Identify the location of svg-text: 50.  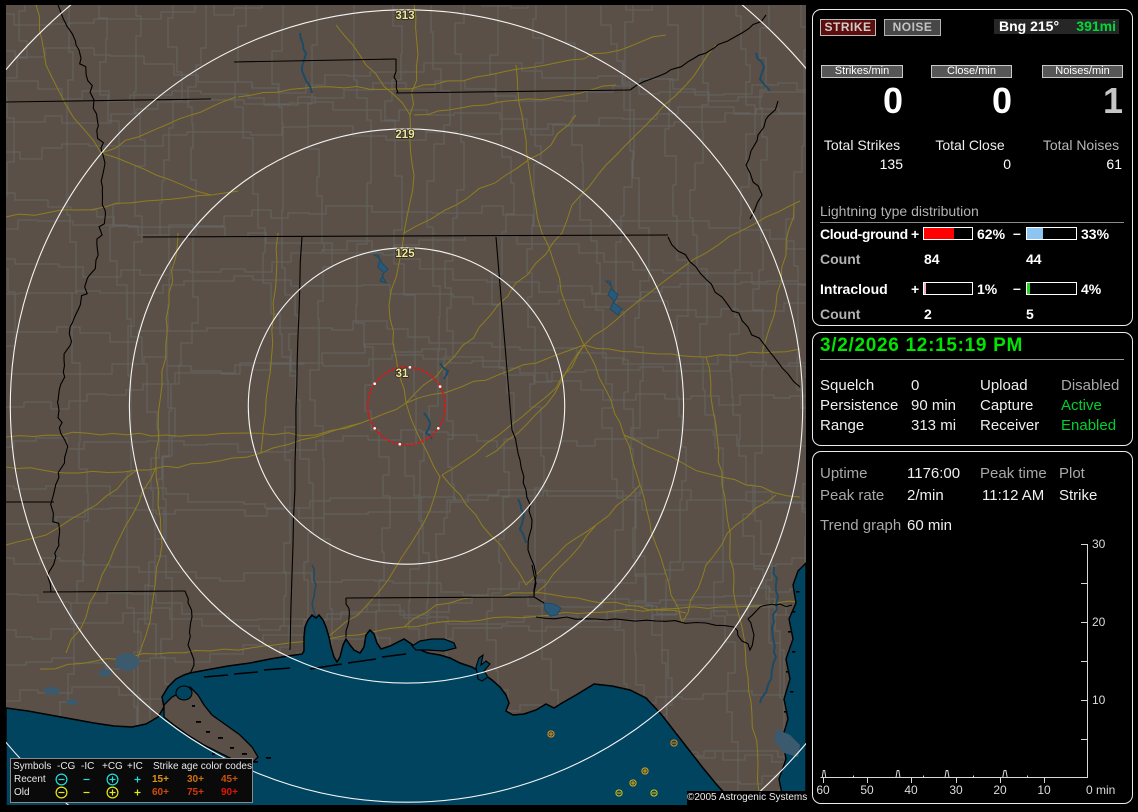
(867, 790).